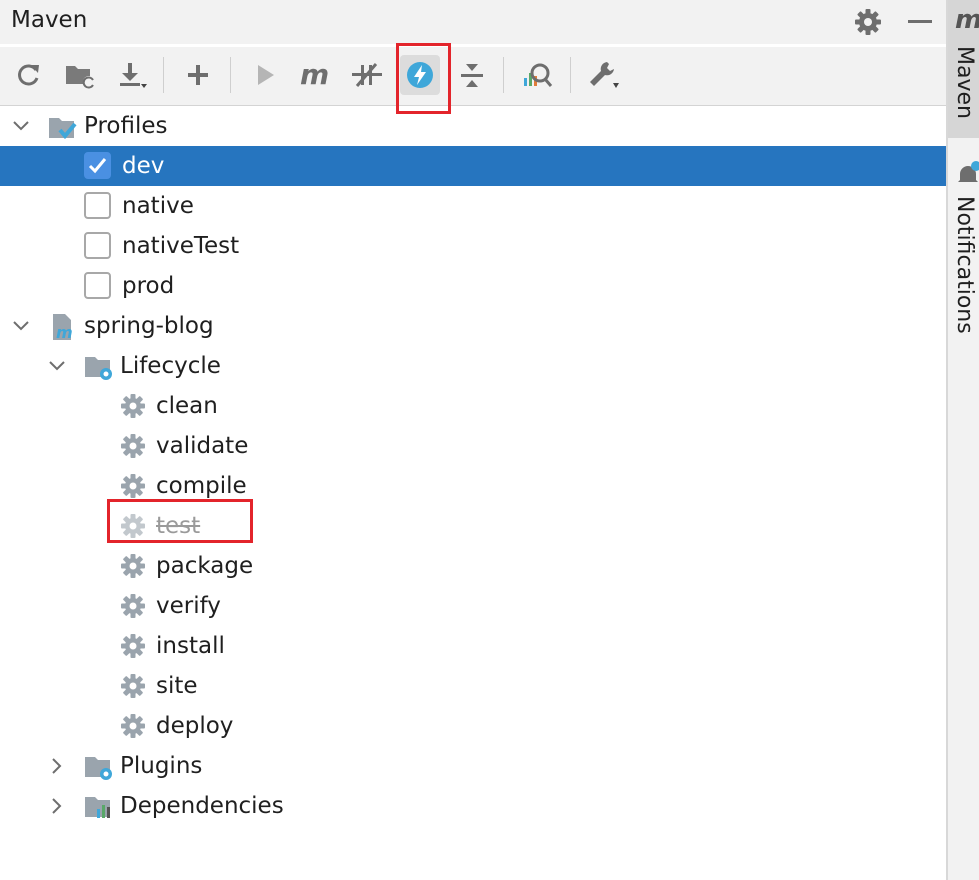 This screenshot has width=979, height=880. I want to click on refresh-icon, so click(28, 75).